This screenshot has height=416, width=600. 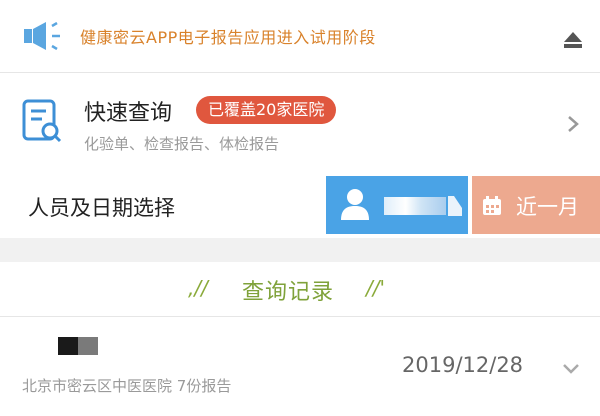 What do you see at coordinates (42, 121) in the screenshot?
I see `report-search-icon` at bounding box center [42, 121].